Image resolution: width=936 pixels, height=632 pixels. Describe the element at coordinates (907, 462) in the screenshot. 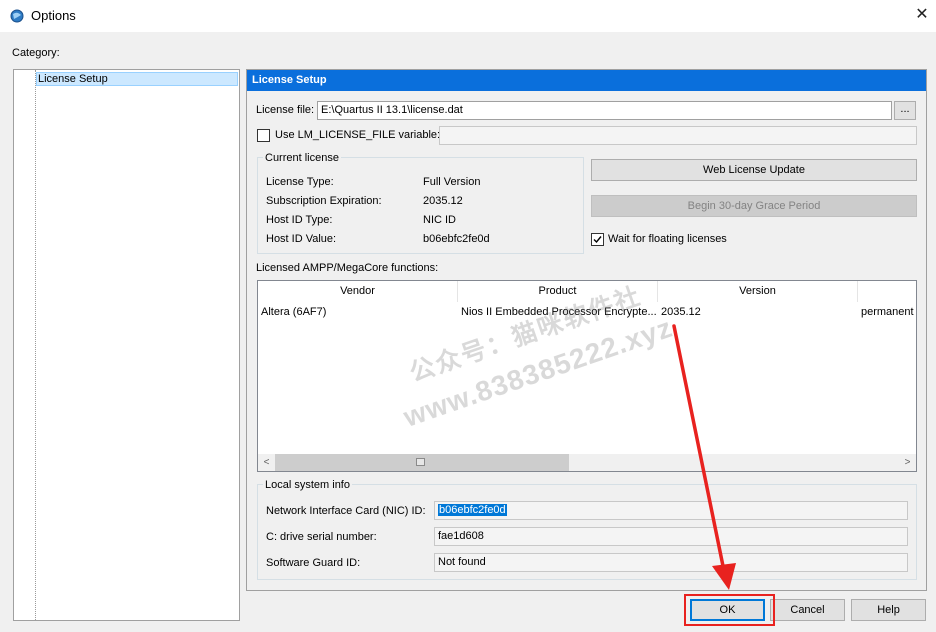

I see `scroll-right-icon: >` at that location.